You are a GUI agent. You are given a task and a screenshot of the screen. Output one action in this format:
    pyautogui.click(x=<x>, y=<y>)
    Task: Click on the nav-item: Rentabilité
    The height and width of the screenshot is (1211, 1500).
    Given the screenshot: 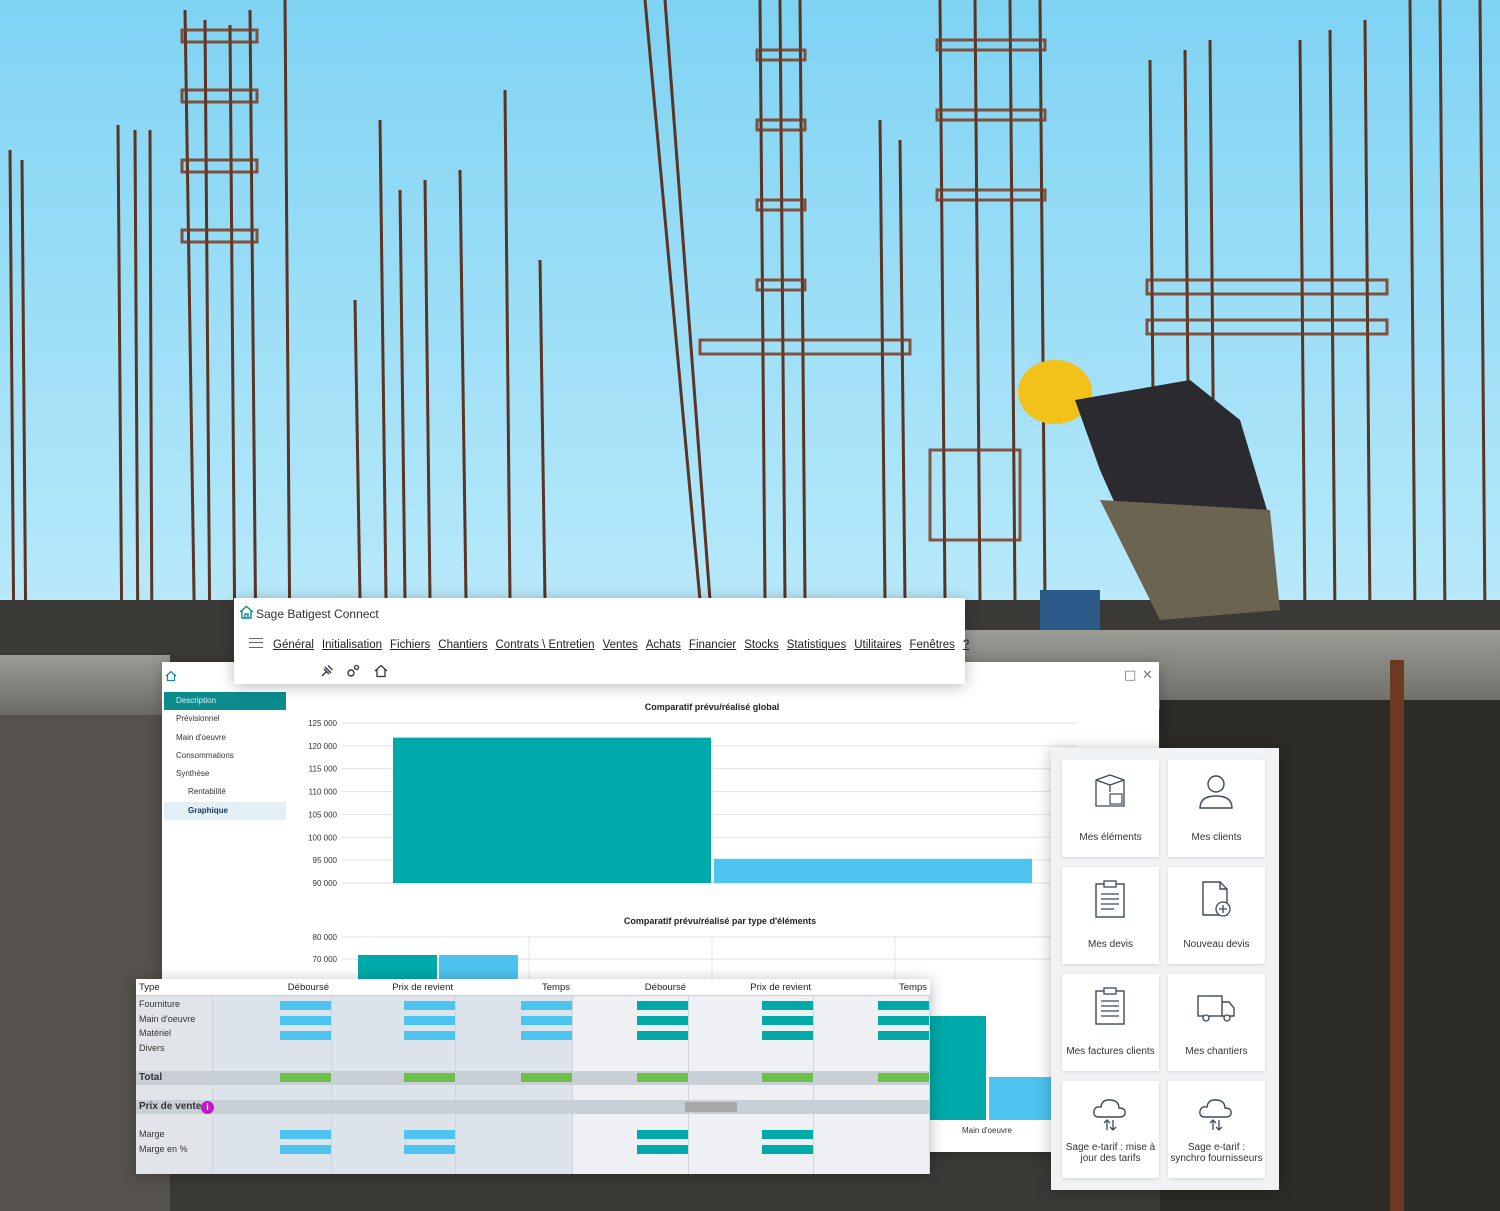 What is the action you would take?
    pyautogui.click(x=225, y=792)
    